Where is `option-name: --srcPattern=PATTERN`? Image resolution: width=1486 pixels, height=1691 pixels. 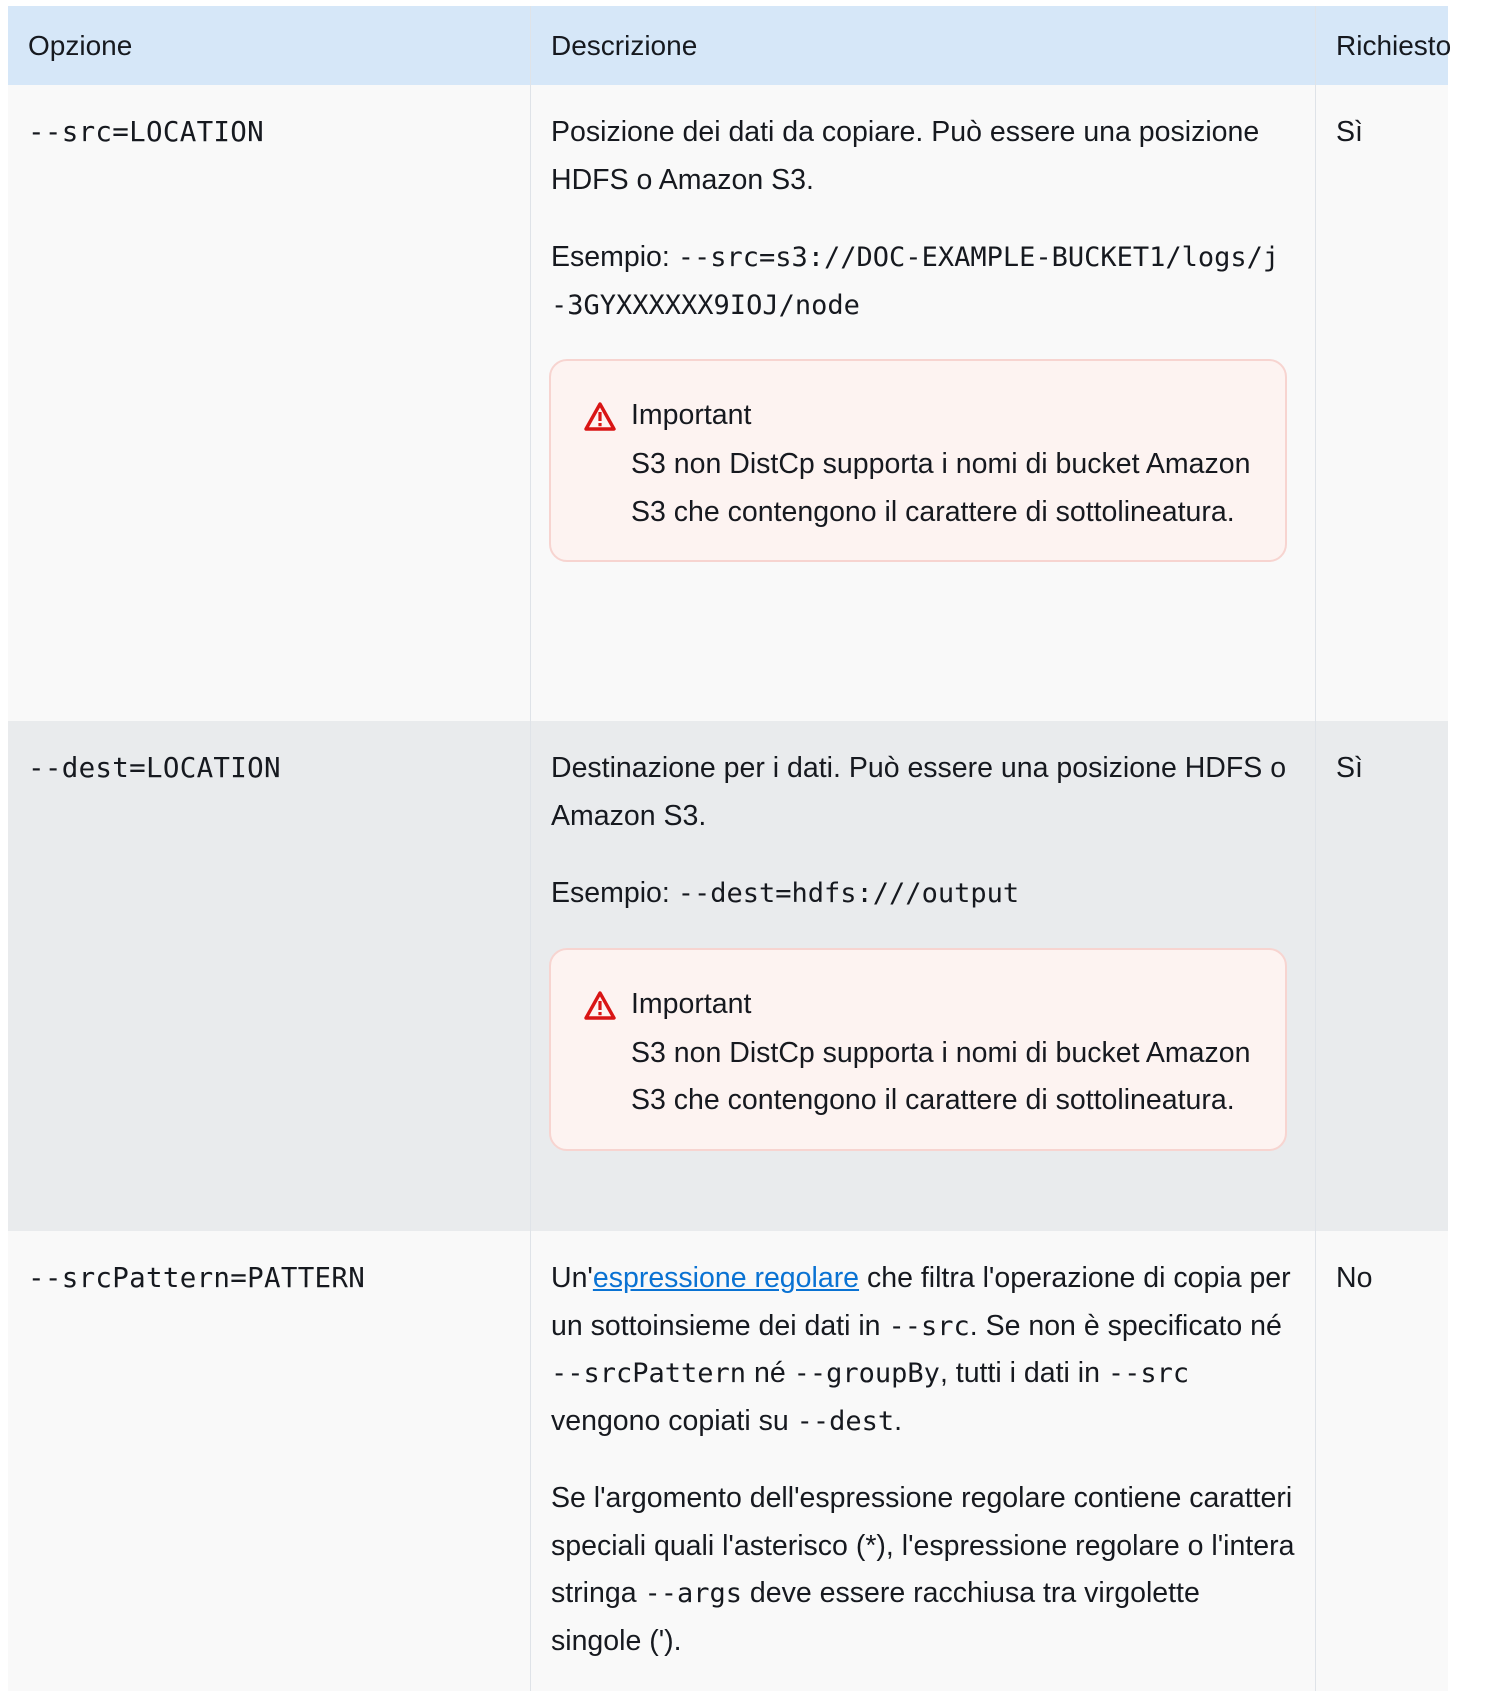 option-name: --srcPattern=PATTERN is located at coordinates (197, 1278).